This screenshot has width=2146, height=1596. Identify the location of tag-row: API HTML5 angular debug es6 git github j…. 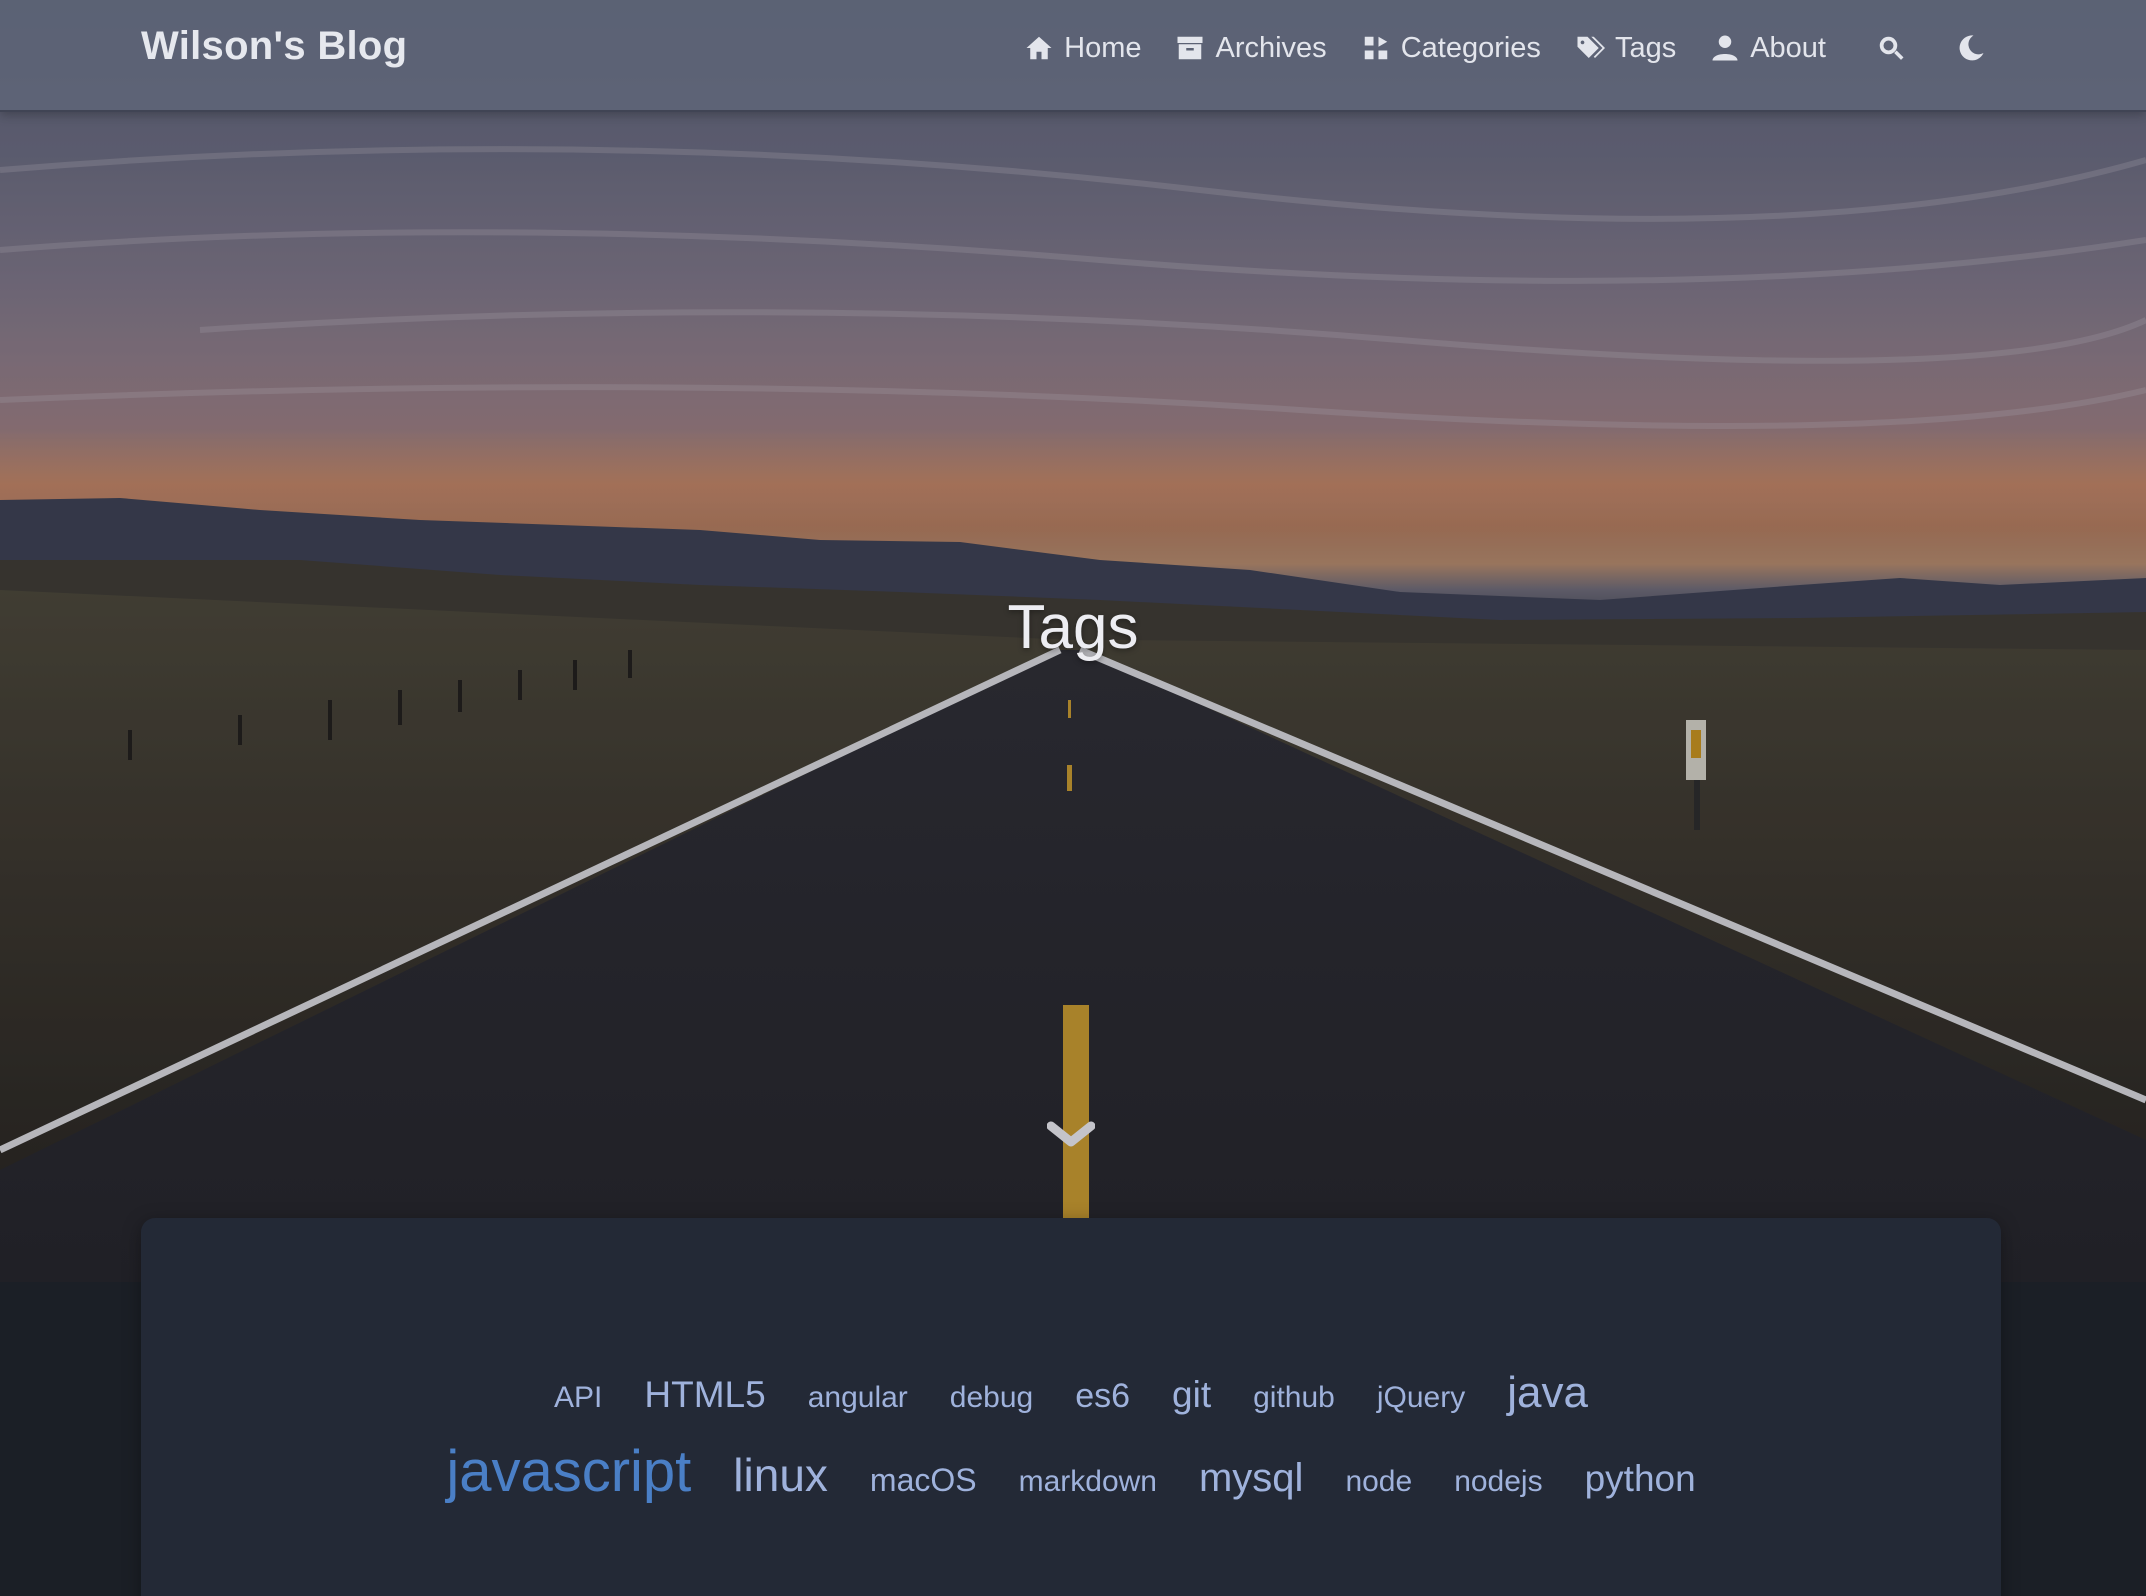
(1071, 1393).